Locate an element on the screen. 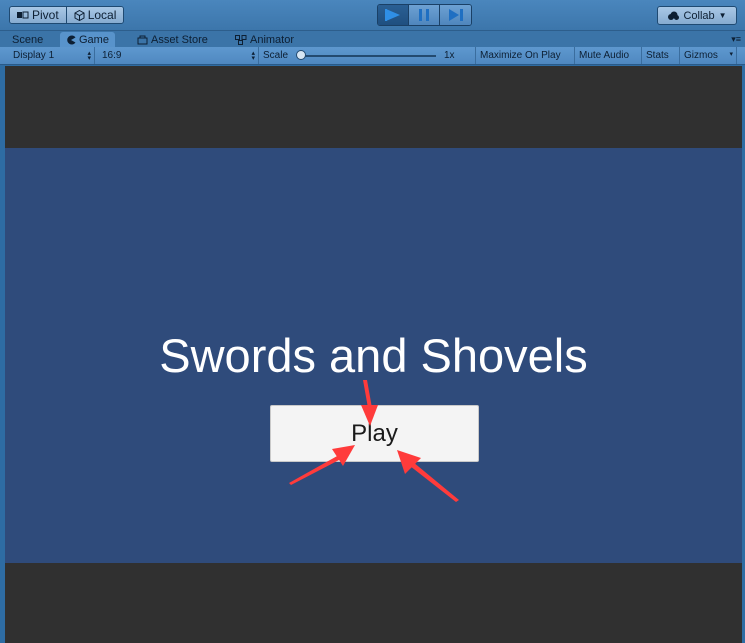 The height and width of the screenshot is (643, 745). collab-label: Collab is located at coordinates (699, 15).